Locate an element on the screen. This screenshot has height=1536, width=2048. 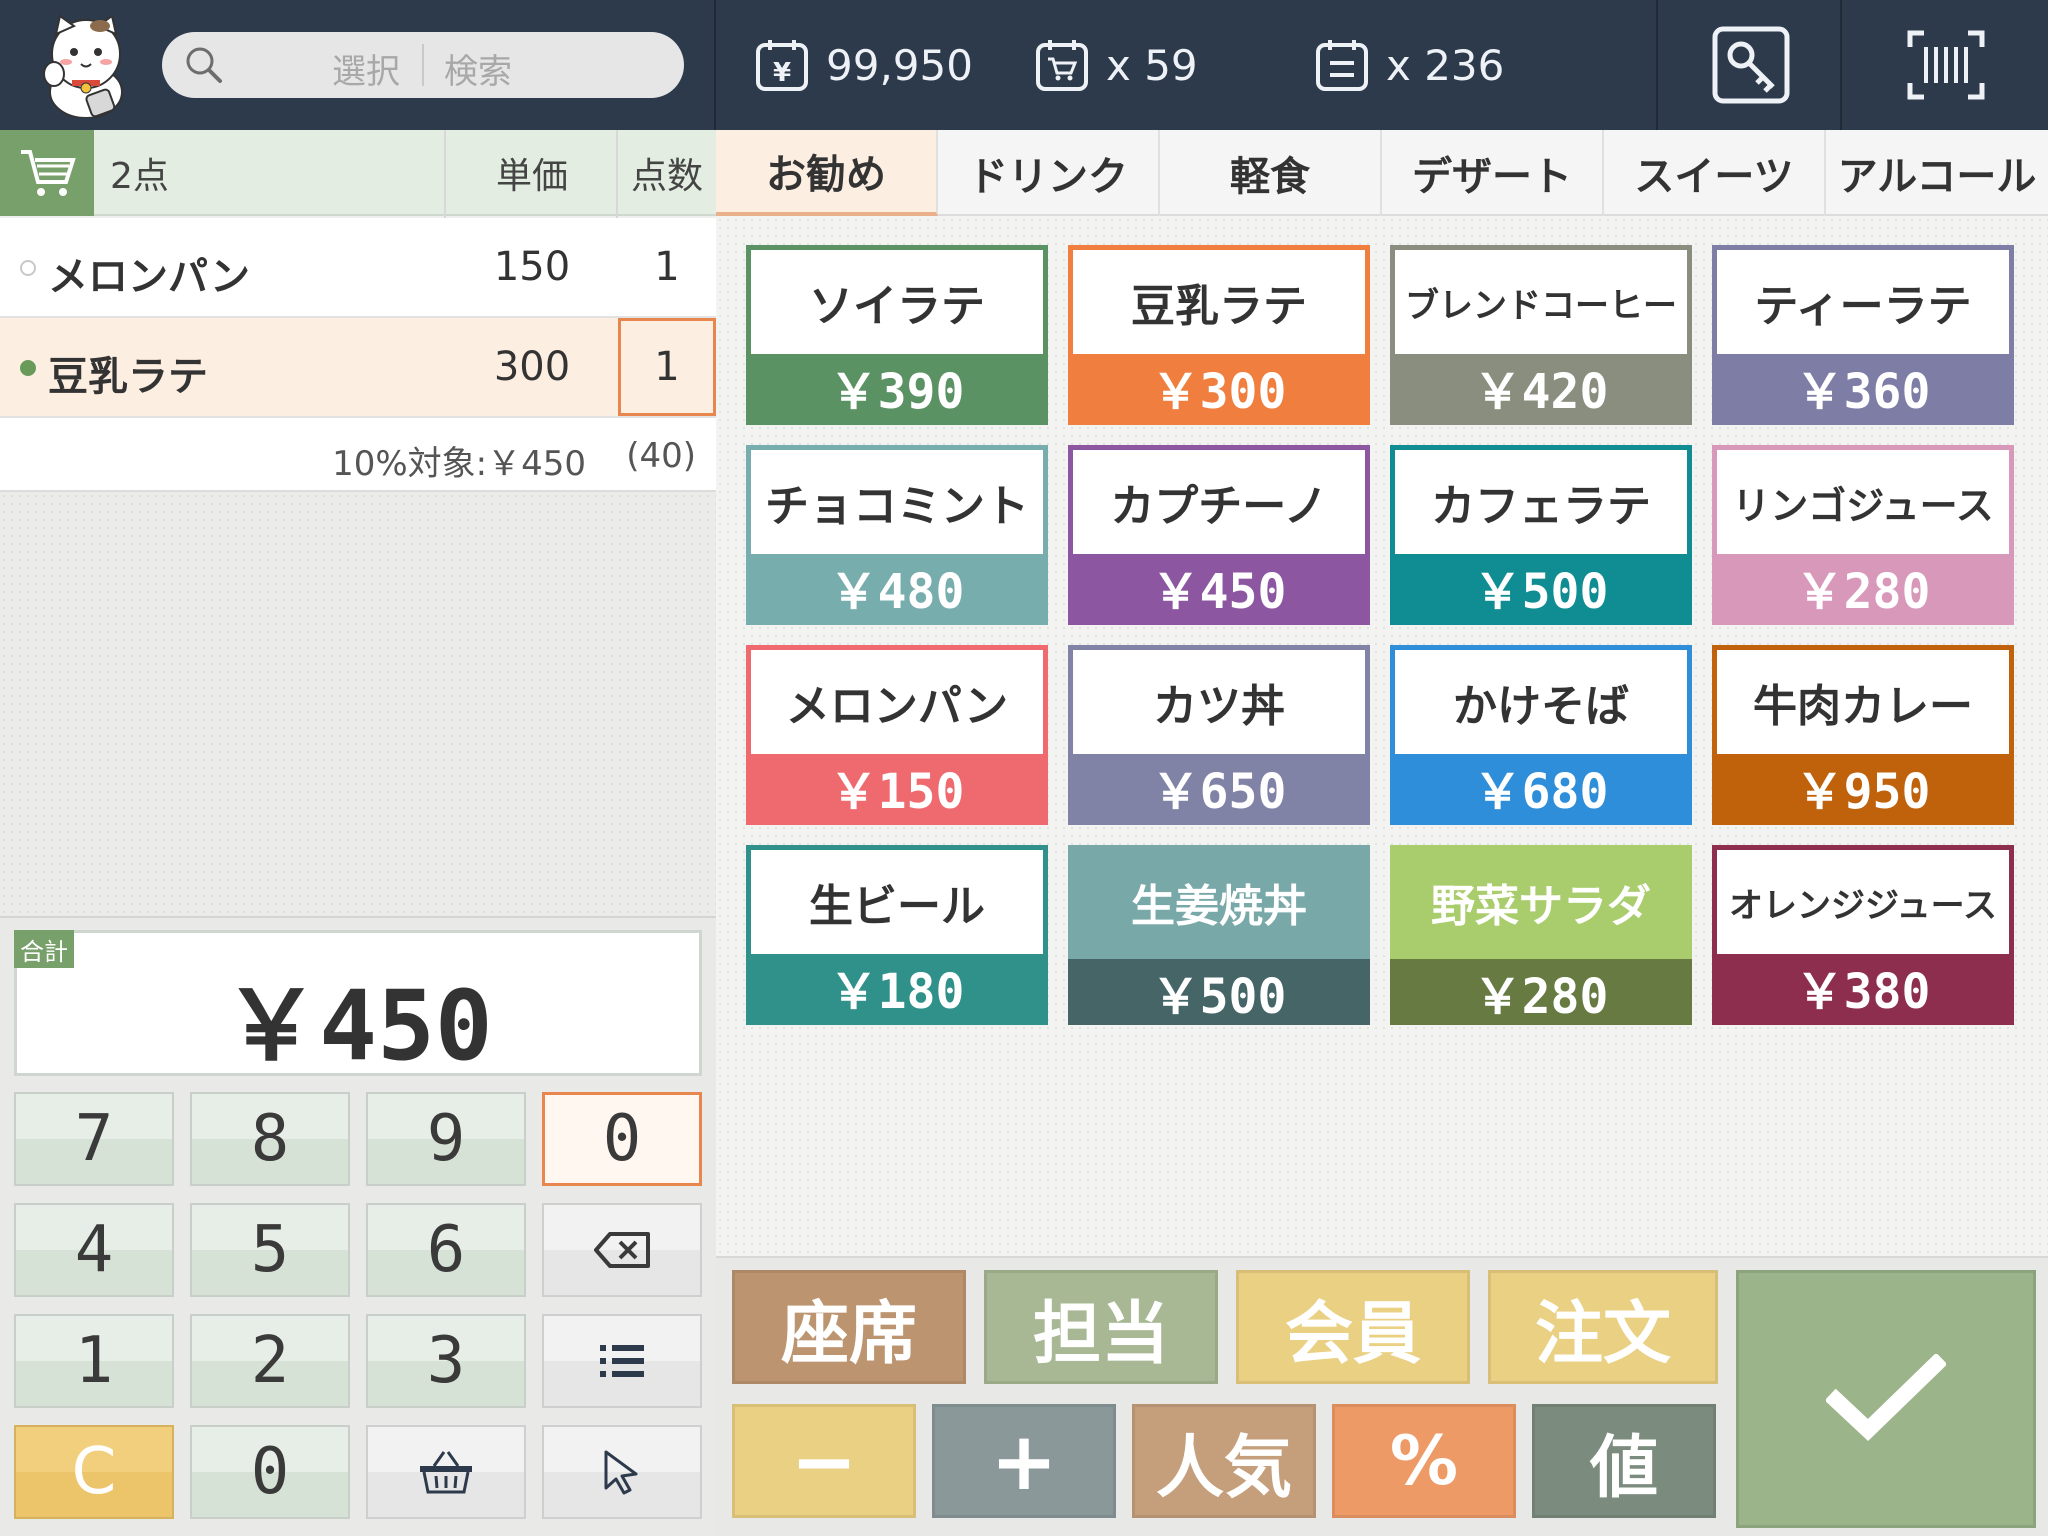
key-7: 7 is located at coordinates (94, 1139).